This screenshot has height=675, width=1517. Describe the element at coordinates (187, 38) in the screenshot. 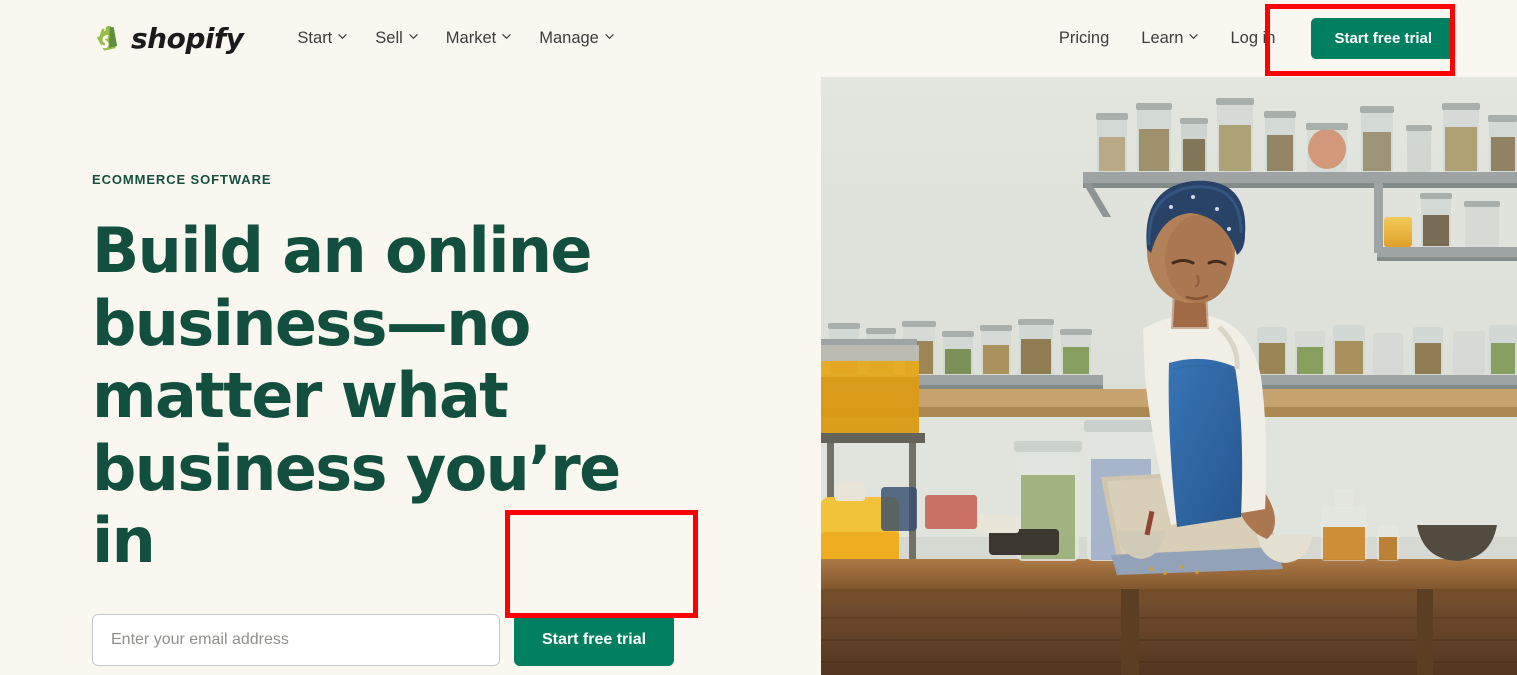

I see `logo-wordmark: shopify` at that location.